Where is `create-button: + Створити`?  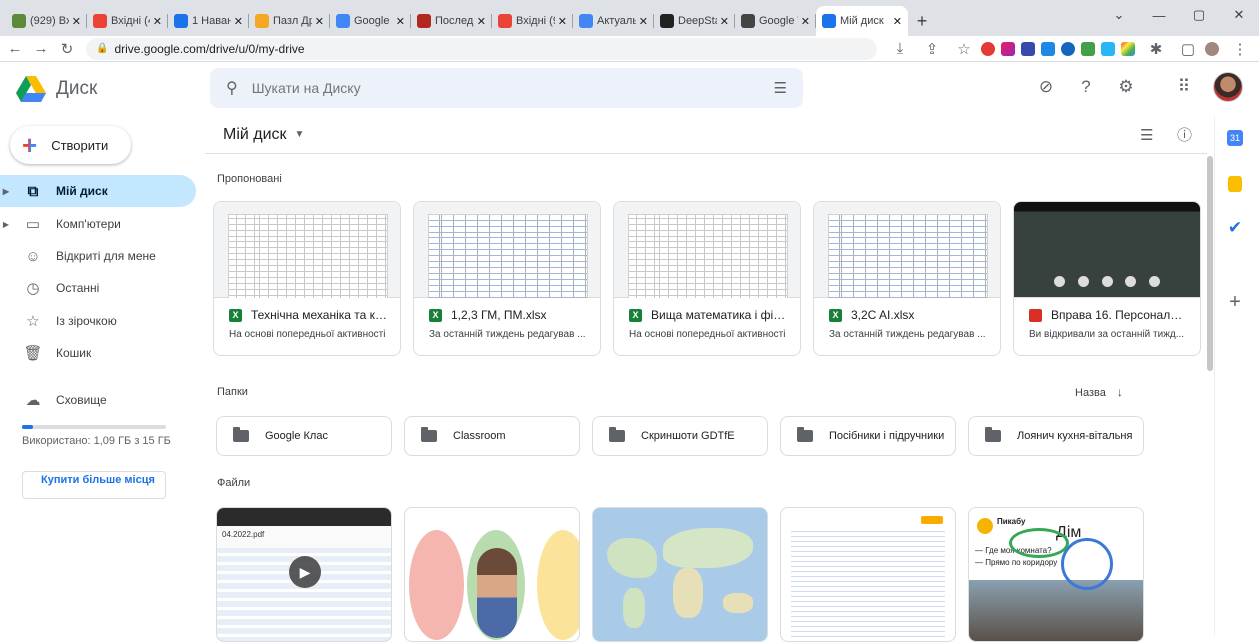
create-button: + Створити is located at coordinates (70, 145).